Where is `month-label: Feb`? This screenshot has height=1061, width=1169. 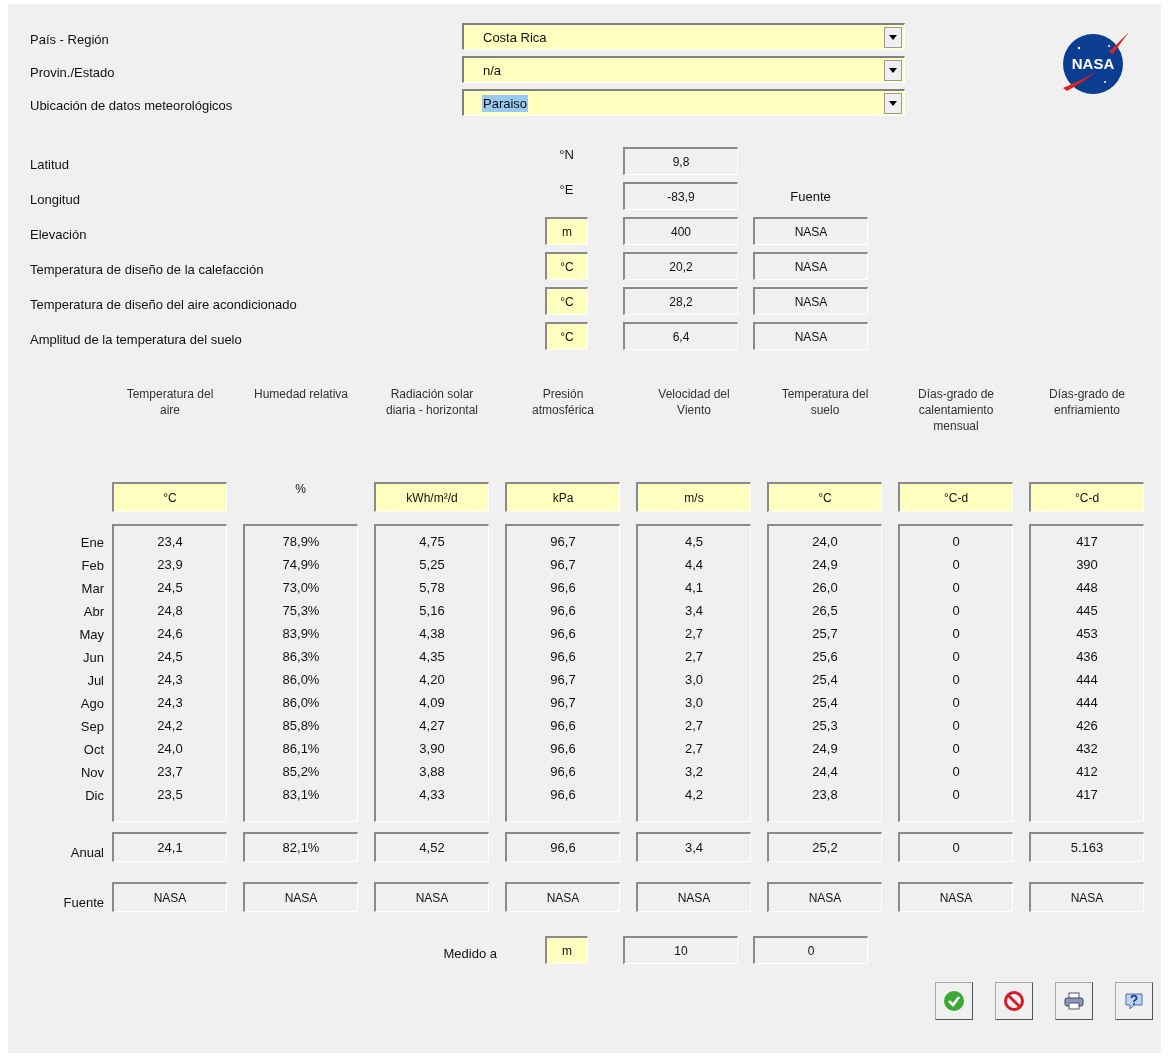 month-label: Feb is located at coordinates (92, 566).